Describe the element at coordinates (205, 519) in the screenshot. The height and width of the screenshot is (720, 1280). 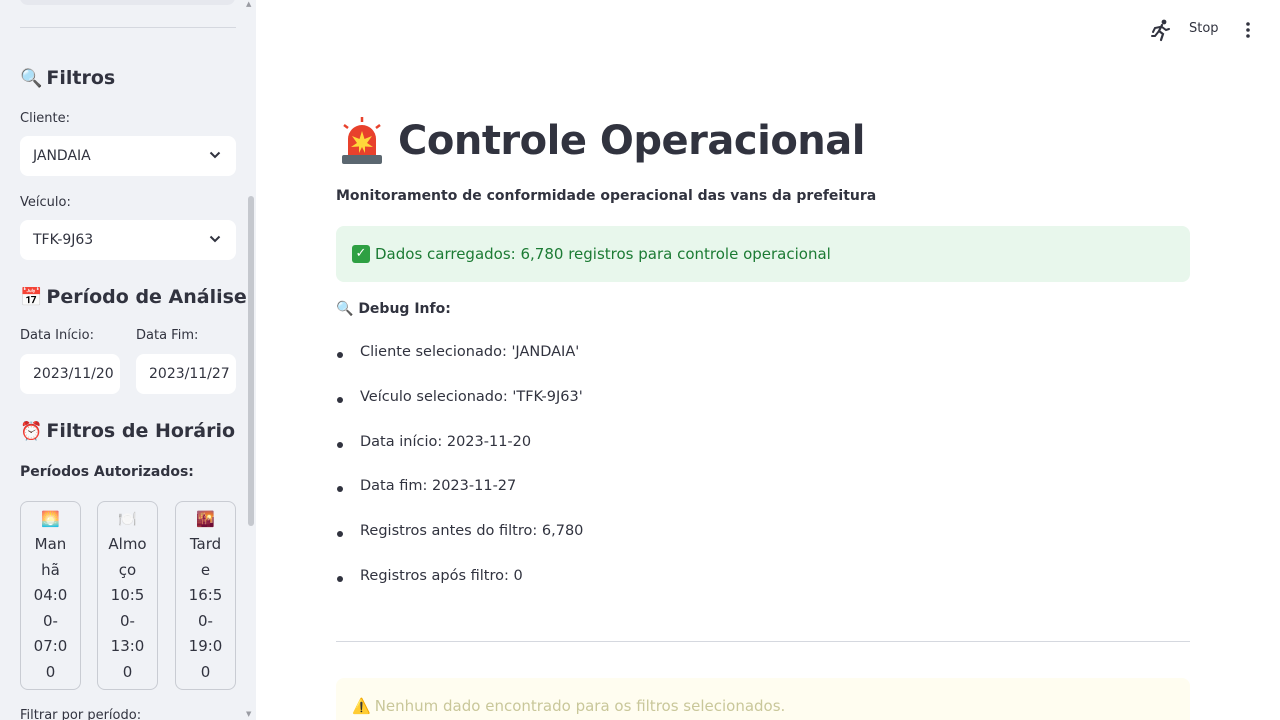
I see `sunset-icon: 🌇` at that location.